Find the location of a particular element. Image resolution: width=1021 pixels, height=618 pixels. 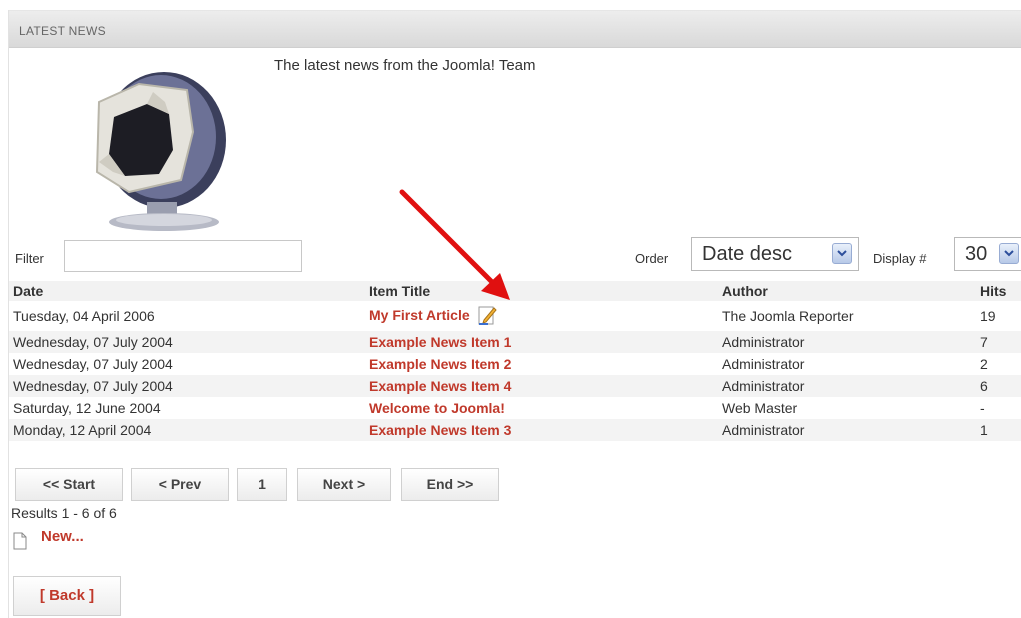

column-header-title: Item Title is located at coordinates (541, 291).